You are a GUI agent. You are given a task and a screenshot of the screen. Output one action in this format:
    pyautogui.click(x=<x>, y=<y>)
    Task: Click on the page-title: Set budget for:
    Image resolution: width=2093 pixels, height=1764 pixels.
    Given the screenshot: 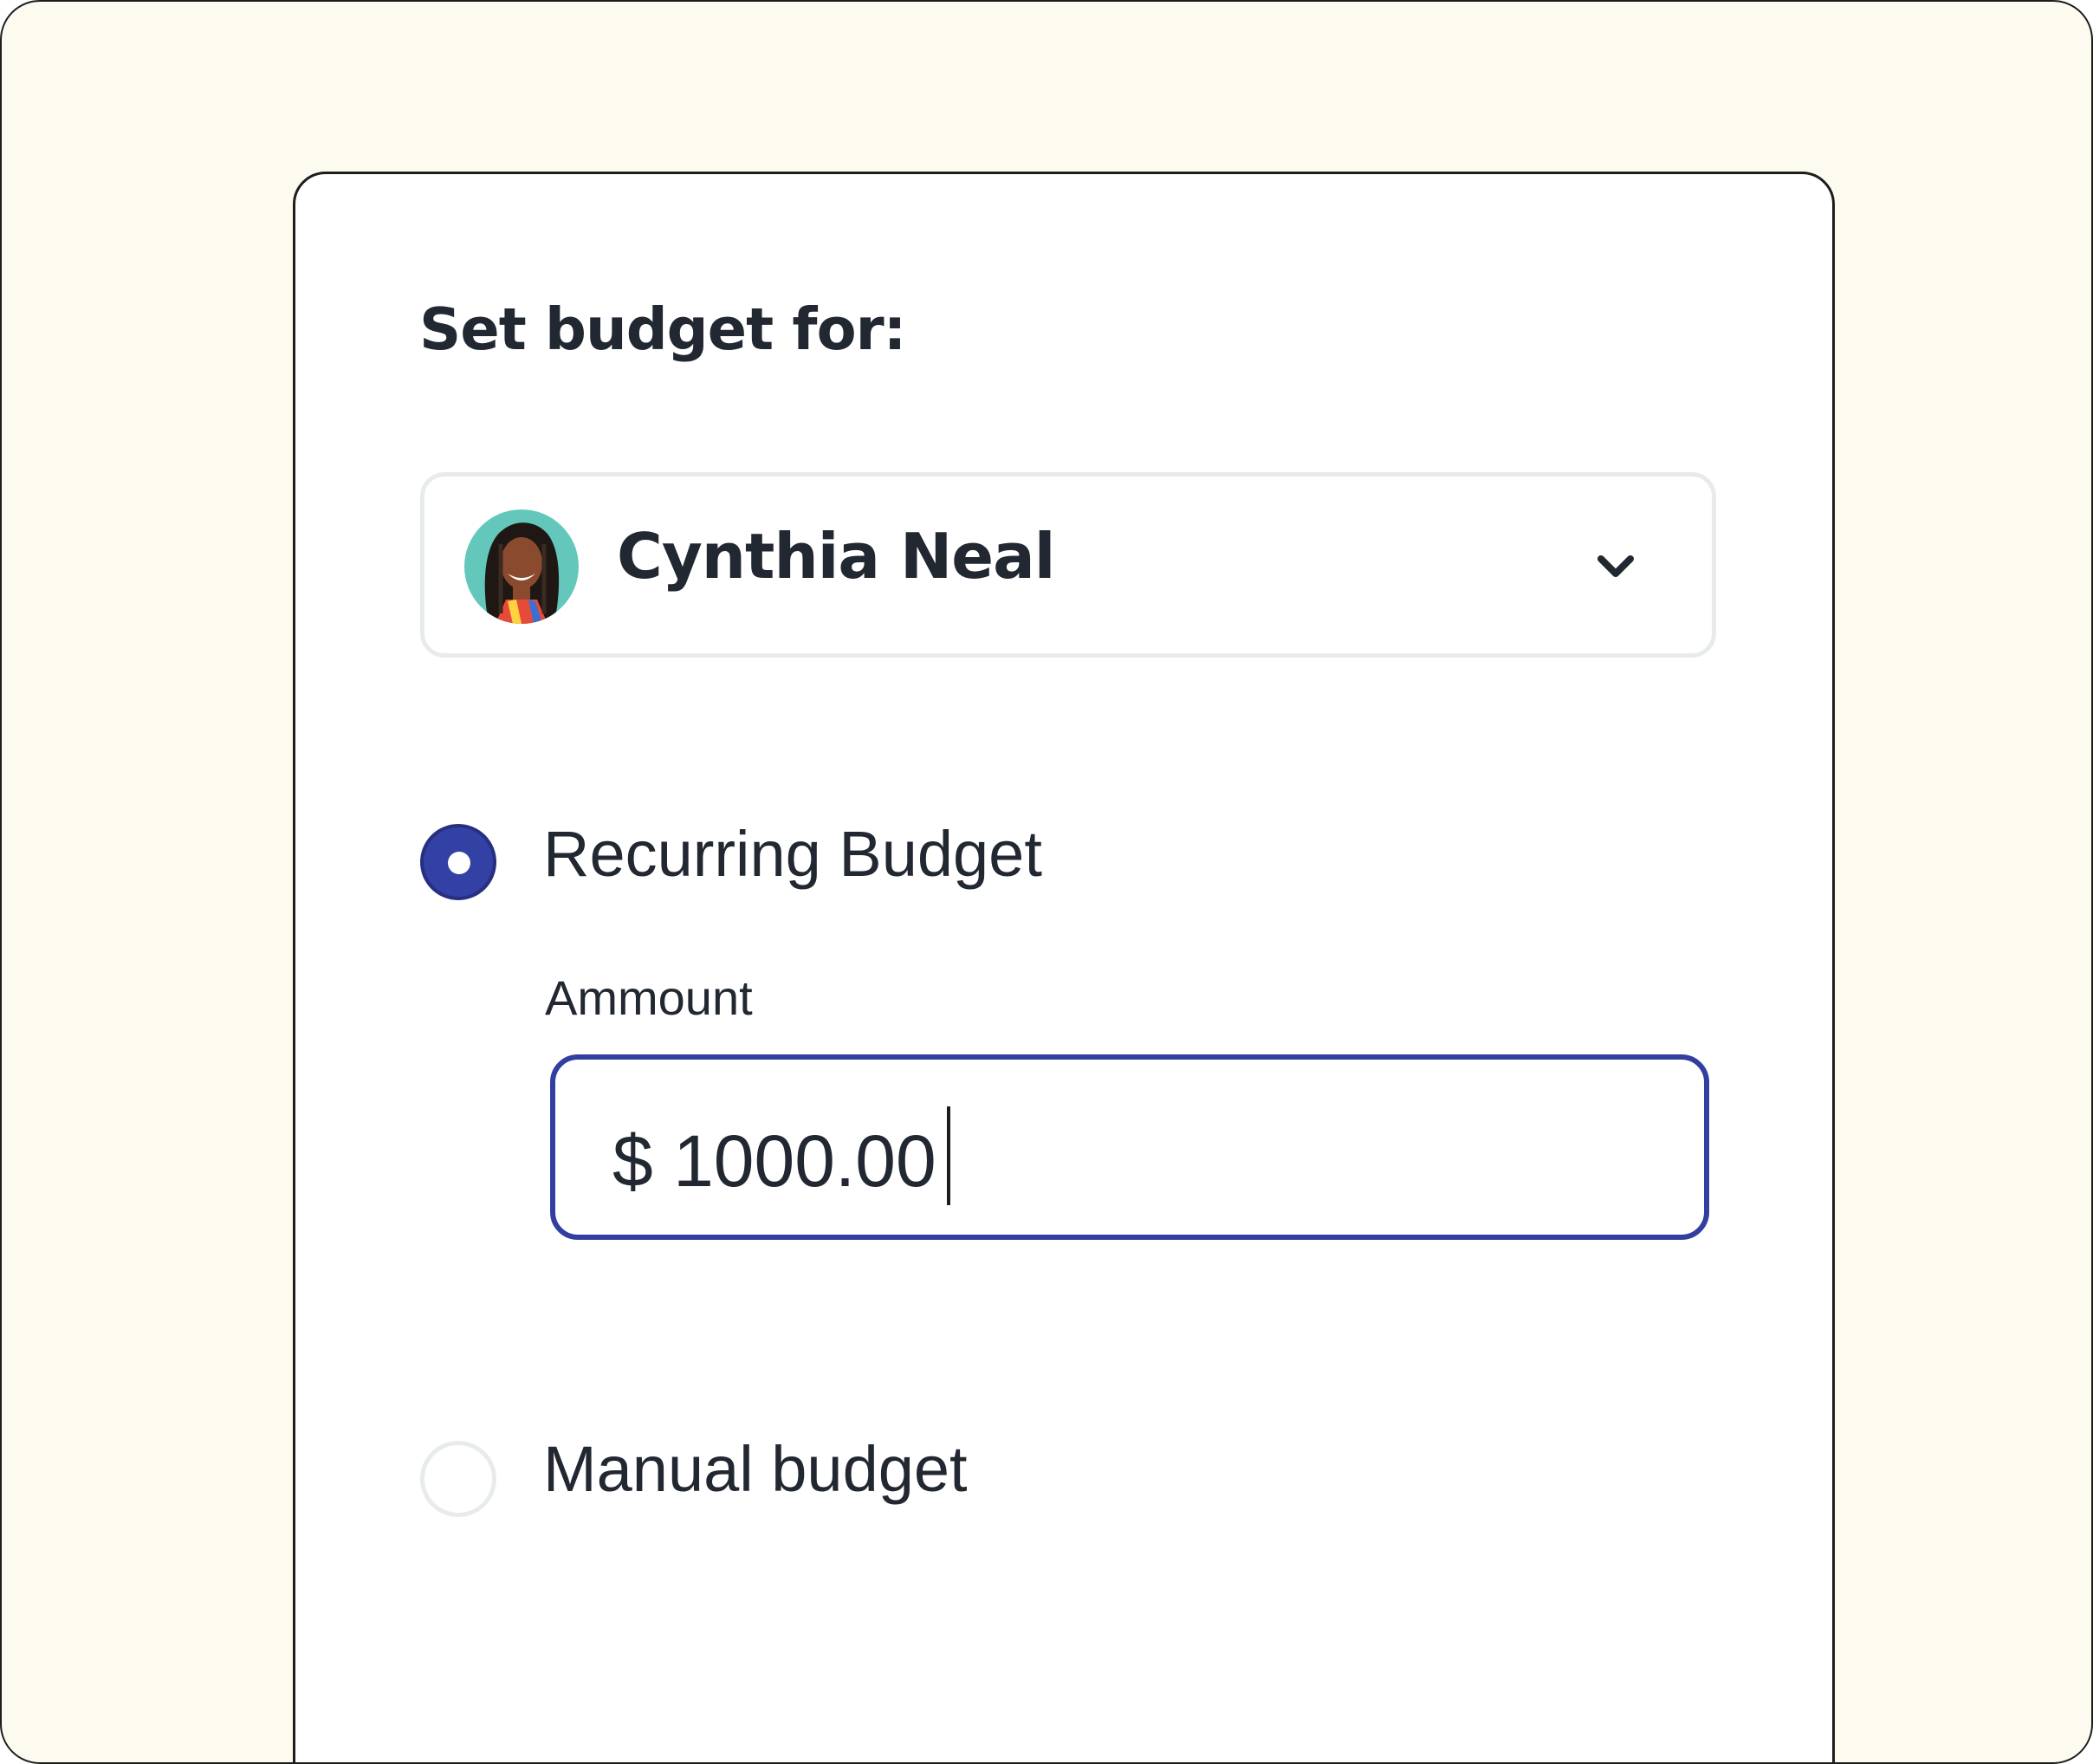 What is the action you would take?
    pyautogui.click(x=662, y=329)
    